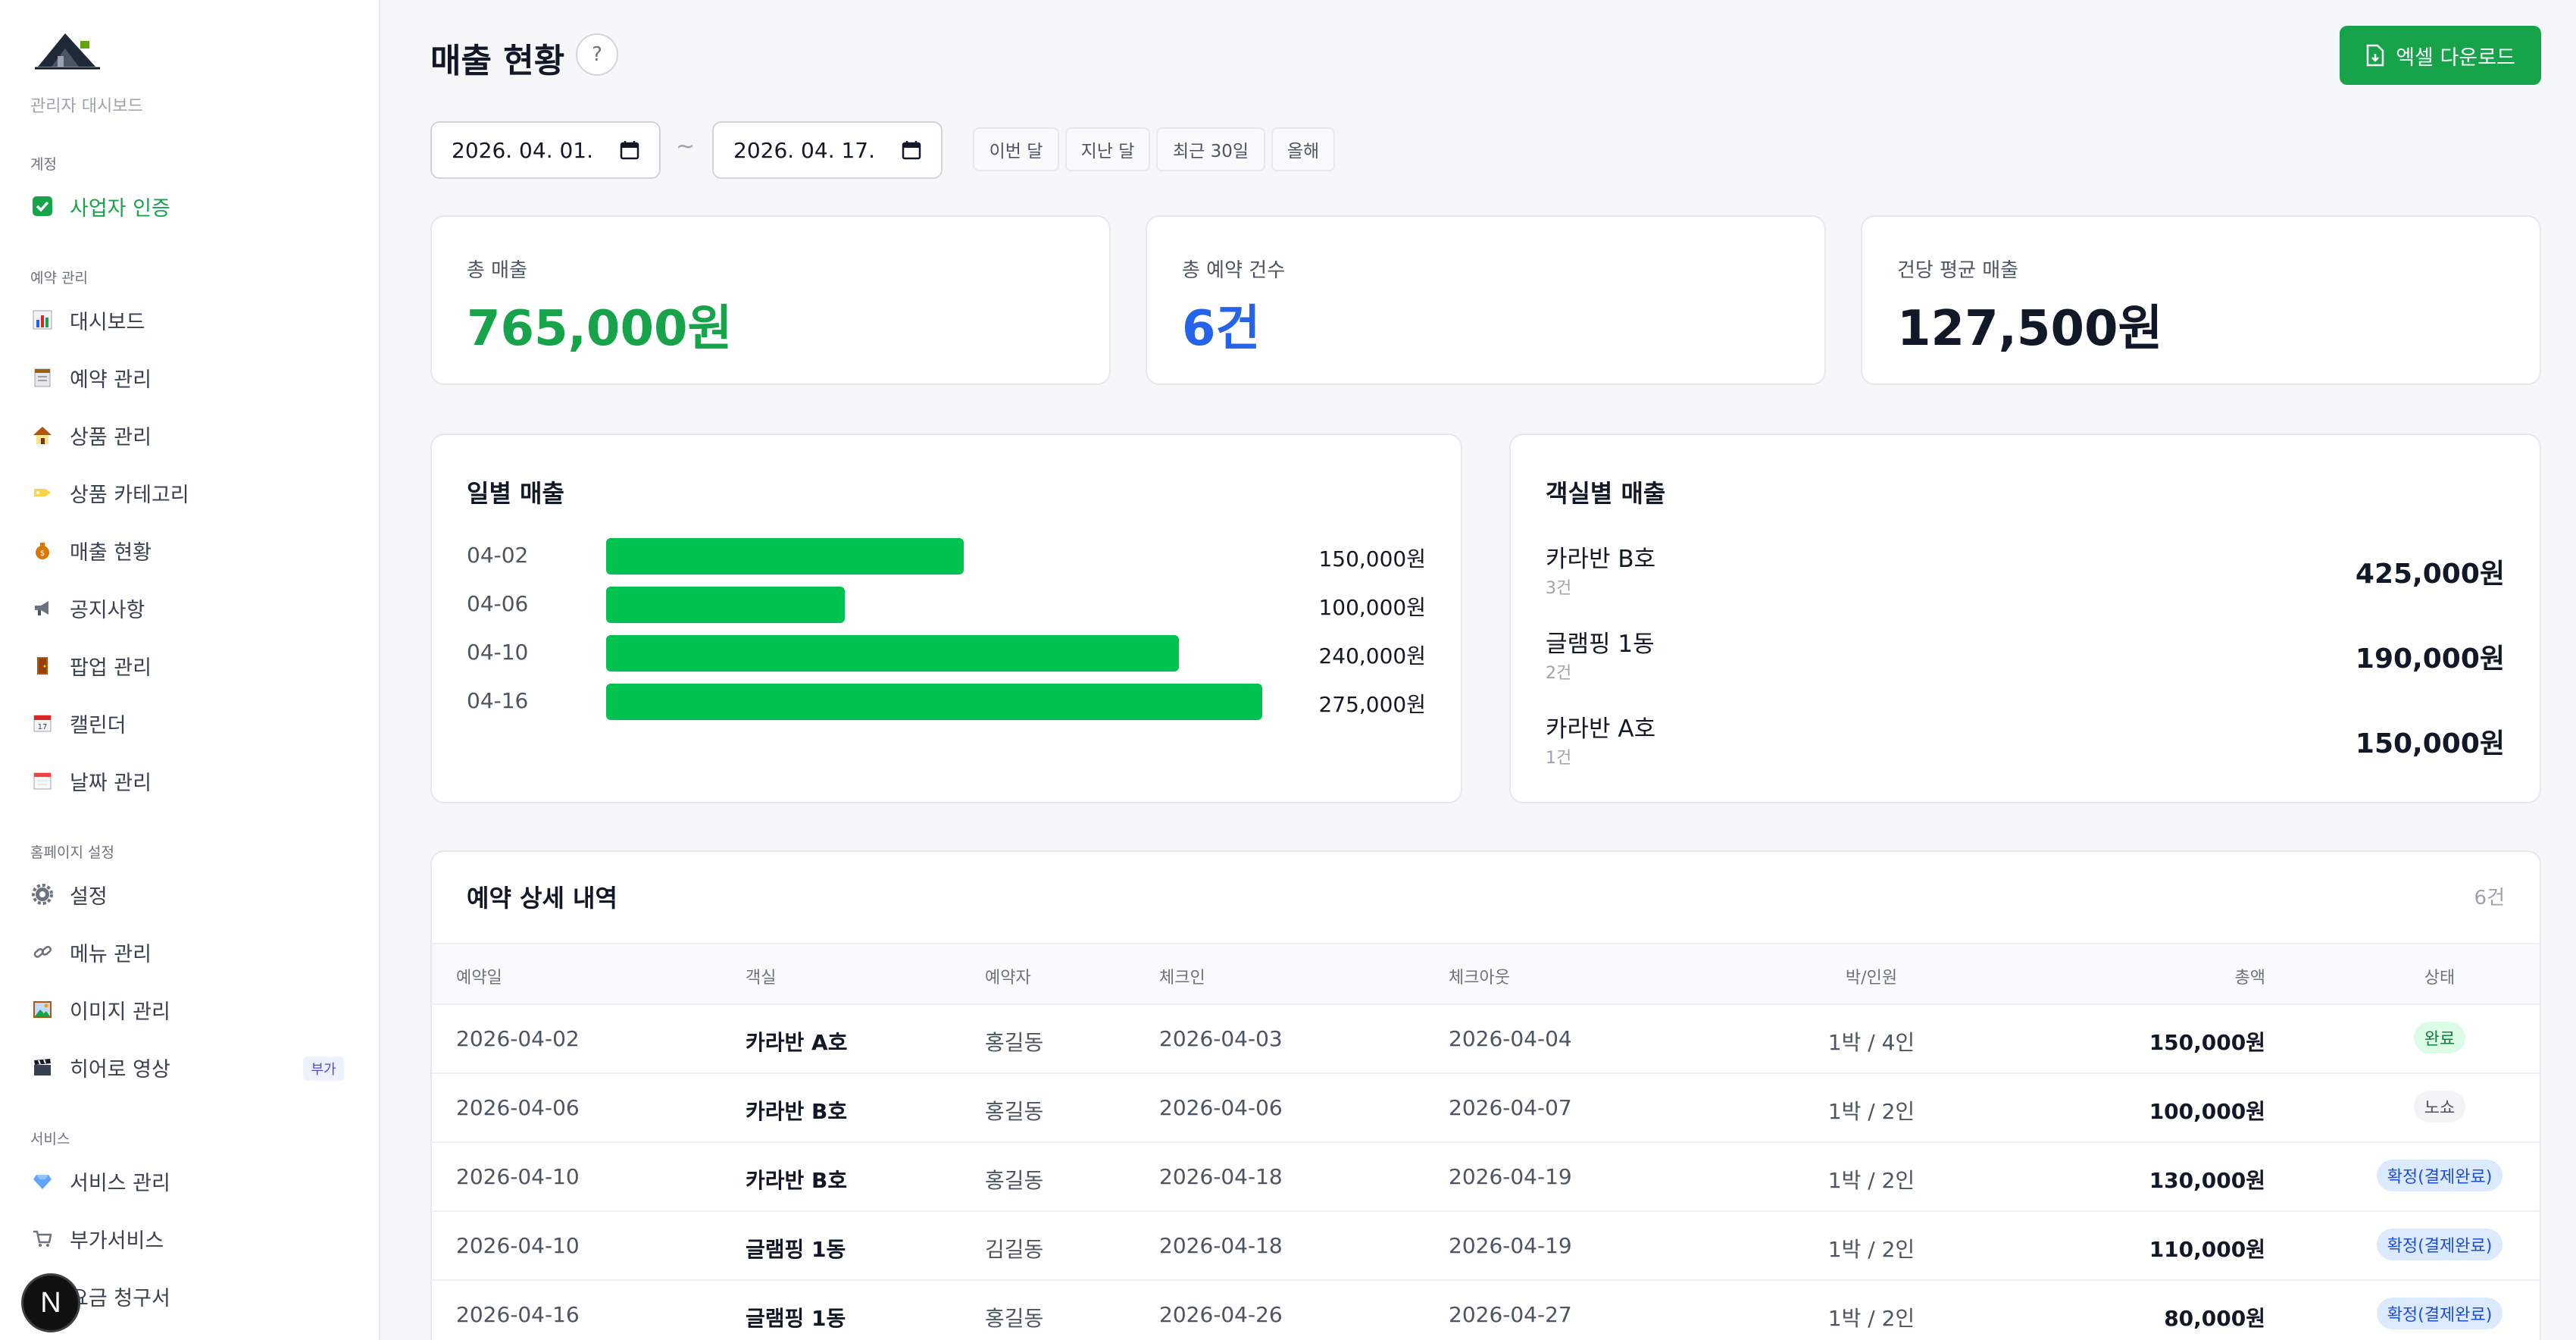  What do you see at coordinates (1510, 1038) in the screenshot?
I see `cell-checkout: 2026-04-04` at bounding box center [1510, 1038].